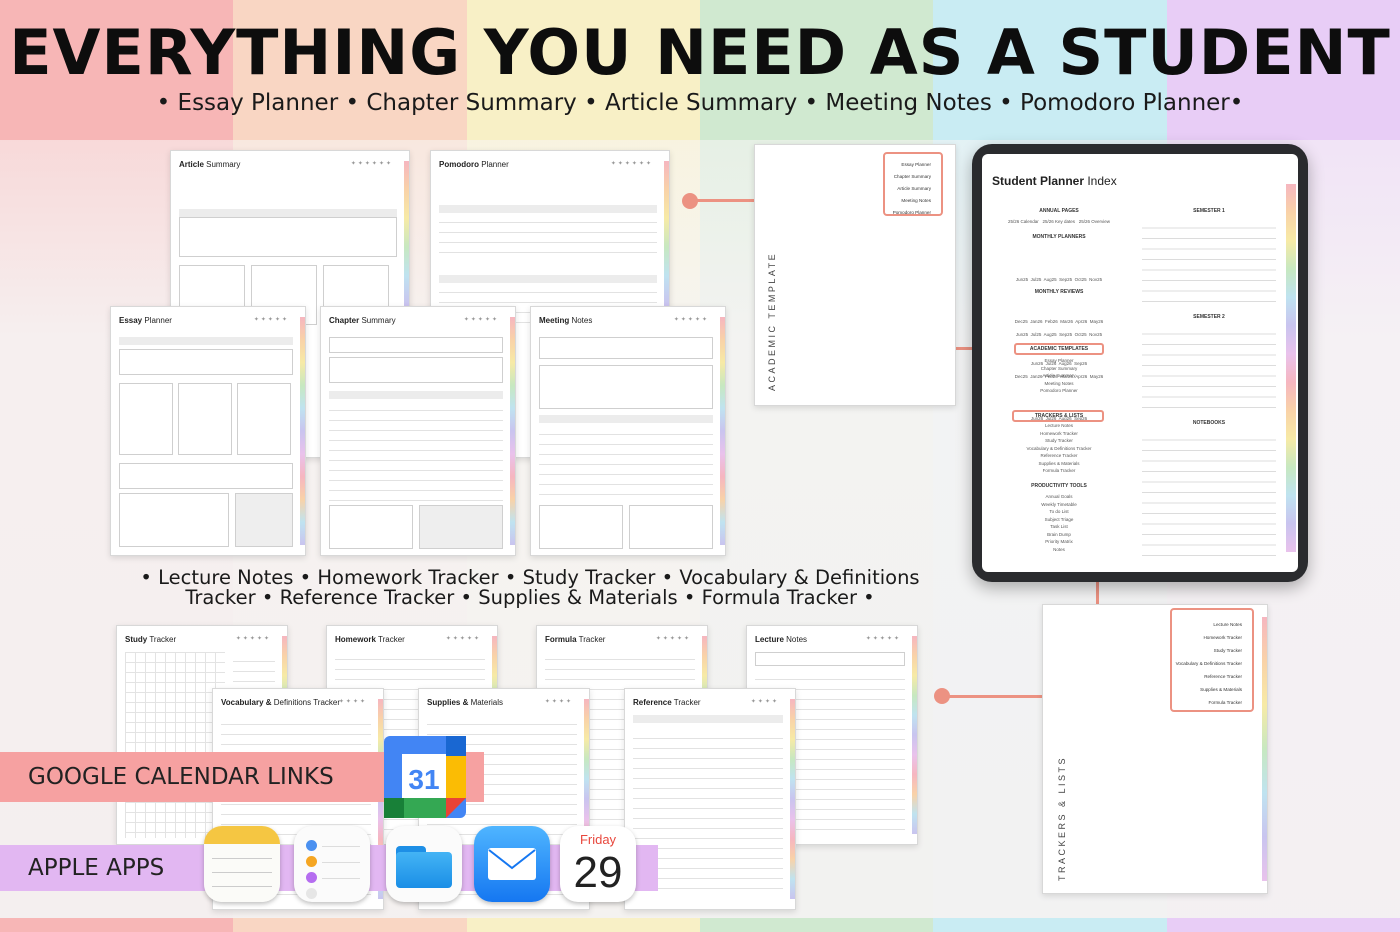 The height and width of the screenshot is (932, 1400). I want to click on index-item: Meeting Notes, so click(1059, 384).